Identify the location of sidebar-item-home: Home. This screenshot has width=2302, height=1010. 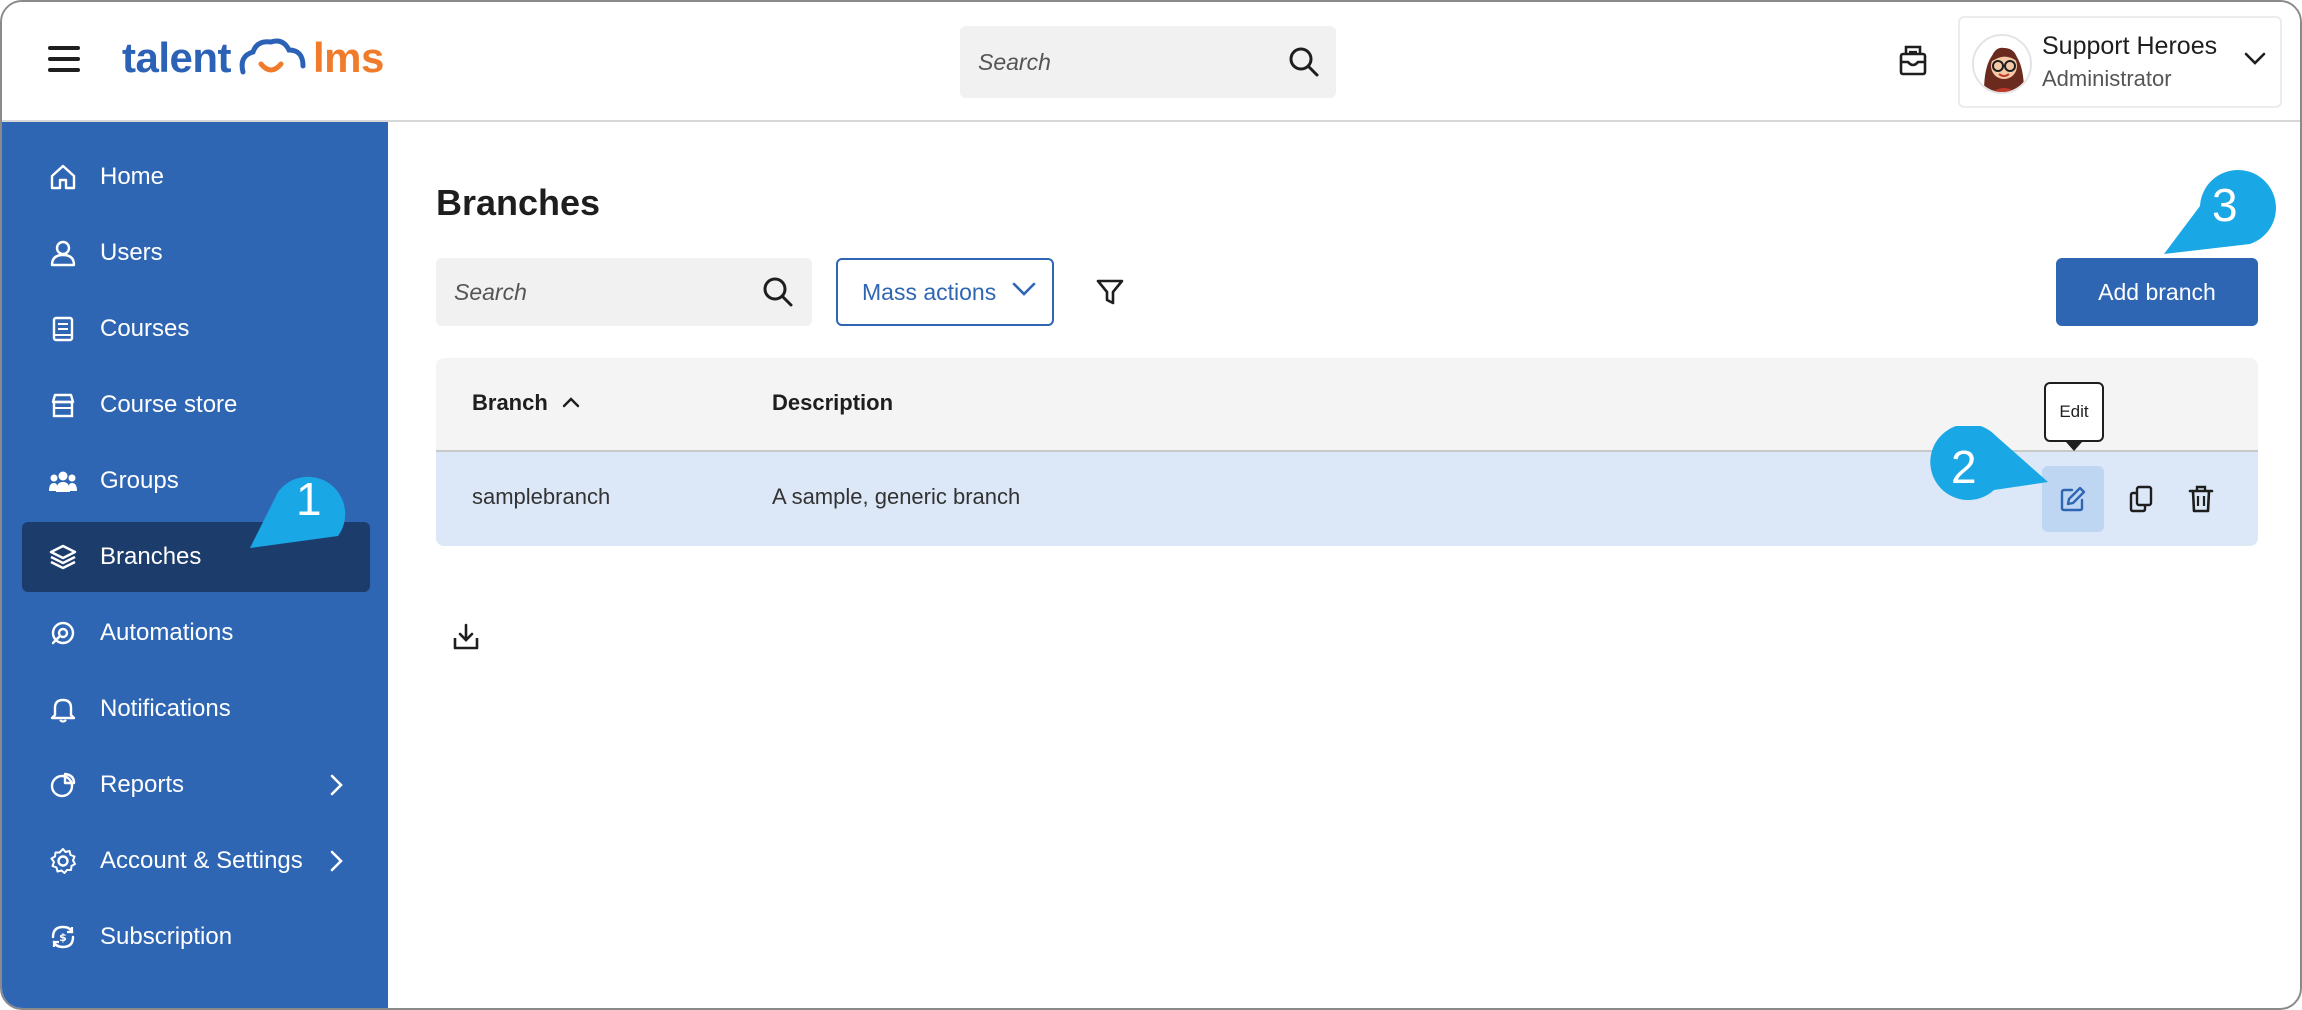
(196, 177).